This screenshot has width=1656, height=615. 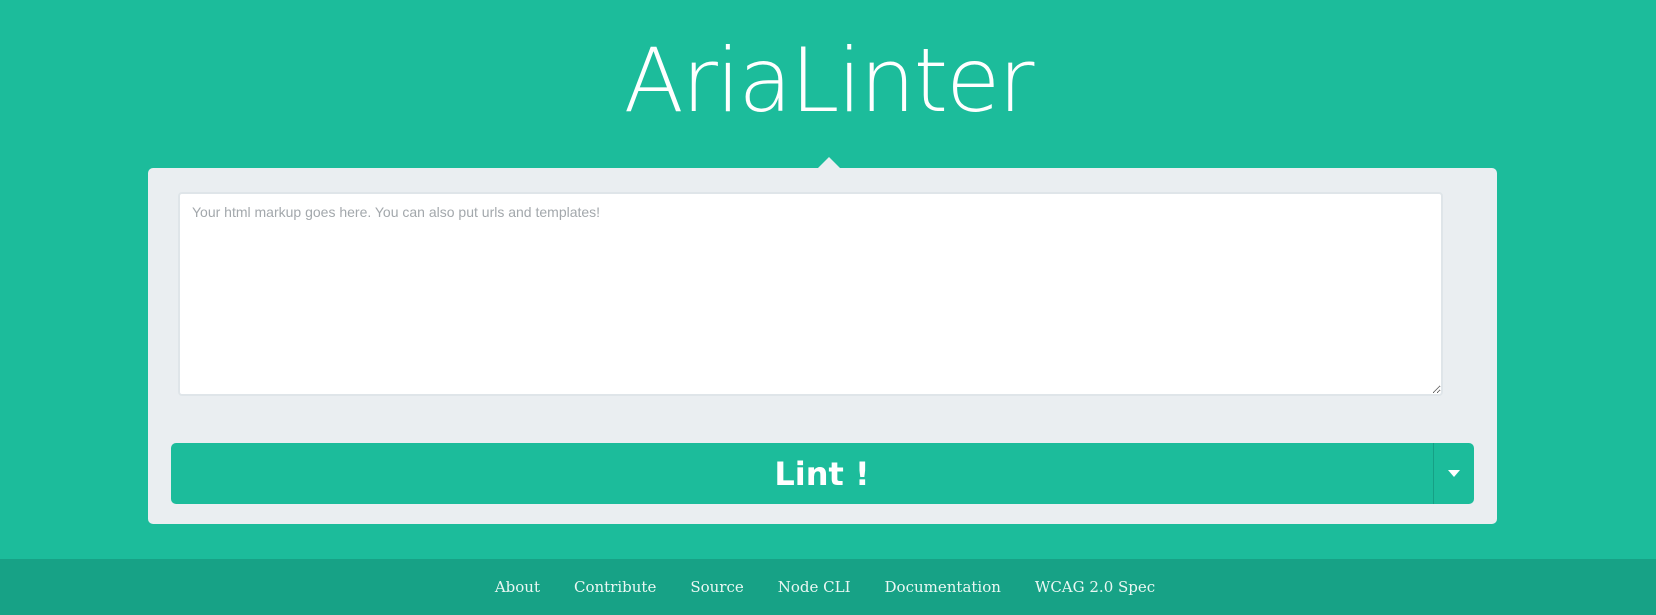 I want to click on footer-link-wcag-spec: WCAG 2.0 Spec, so click(x=1095, y=587).